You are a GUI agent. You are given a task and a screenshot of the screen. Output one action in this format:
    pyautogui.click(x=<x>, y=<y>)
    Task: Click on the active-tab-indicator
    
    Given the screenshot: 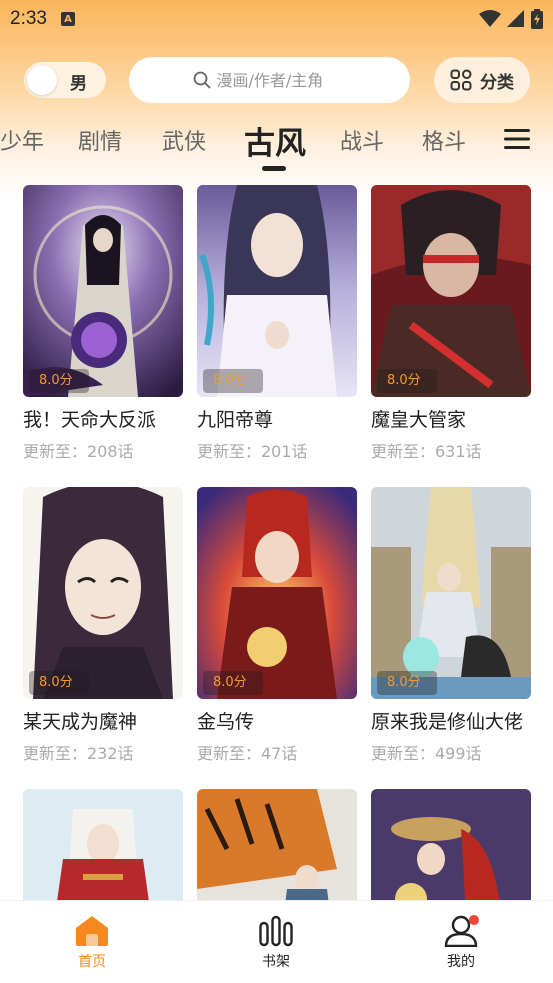 What is the action you would take?
    pyautogui.click(x=274, y=168)
    